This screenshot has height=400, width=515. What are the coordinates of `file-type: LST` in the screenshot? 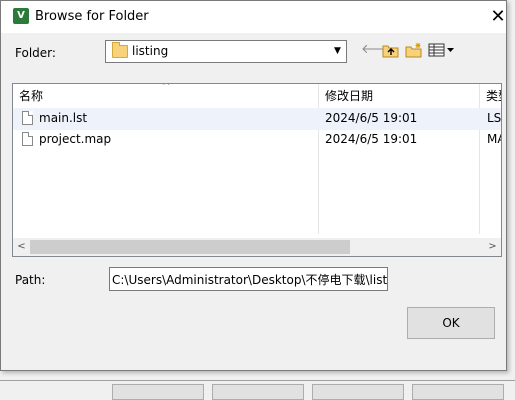 It's located at (494, 118).